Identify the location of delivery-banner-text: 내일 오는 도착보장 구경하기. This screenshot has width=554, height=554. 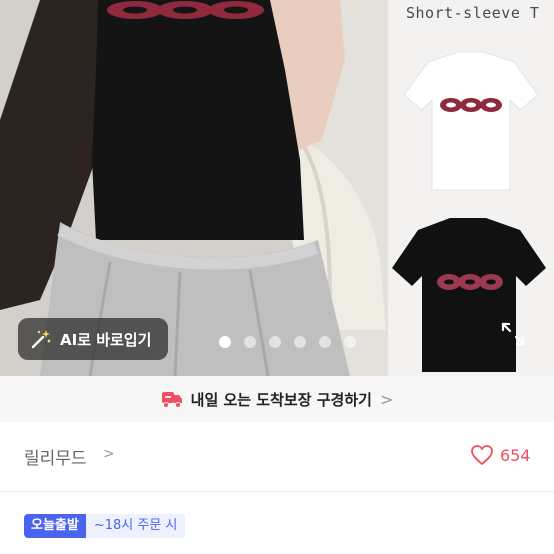
(281, 399).